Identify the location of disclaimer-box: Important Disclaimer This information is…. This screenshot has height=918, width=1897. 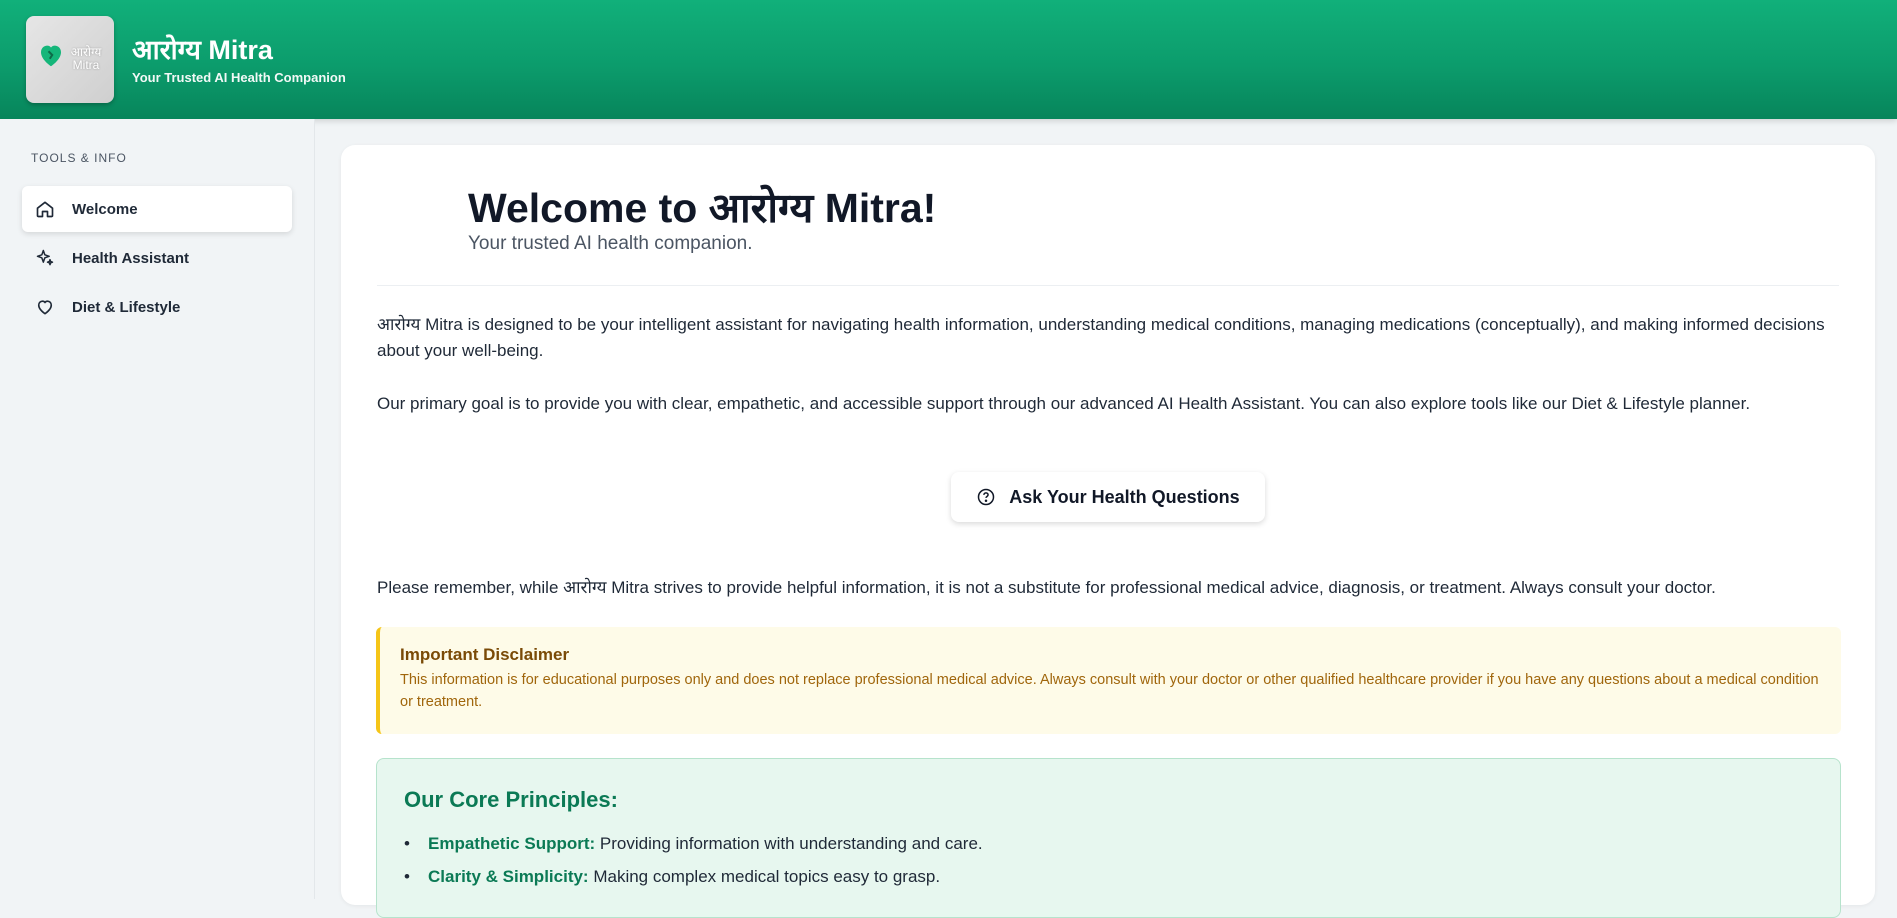
(1108, 680).